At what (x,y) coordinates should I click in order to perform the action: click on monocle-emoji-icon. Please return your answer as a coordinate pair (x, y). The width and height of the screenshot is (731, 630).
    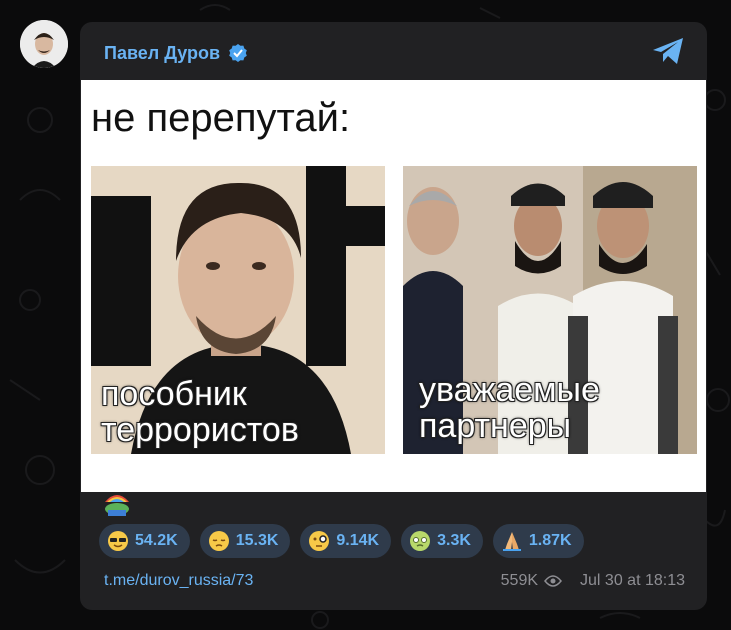
    Looking at the image, I should click on (319, 541).